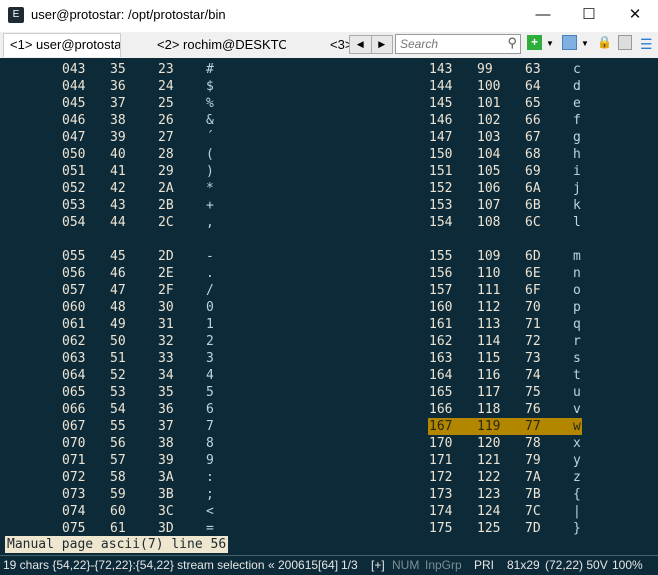 This screenshot has height=575, width=658. I want to click on pane-dropdown-icon: ▼, so click(585, 44).